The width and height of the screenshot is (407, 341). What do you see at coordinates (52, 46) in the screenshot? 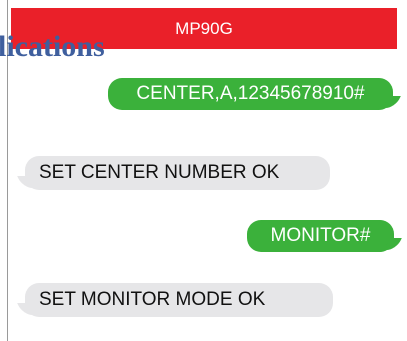
I see `background-heading-fragment: lications` at bounding box center [52, 46].